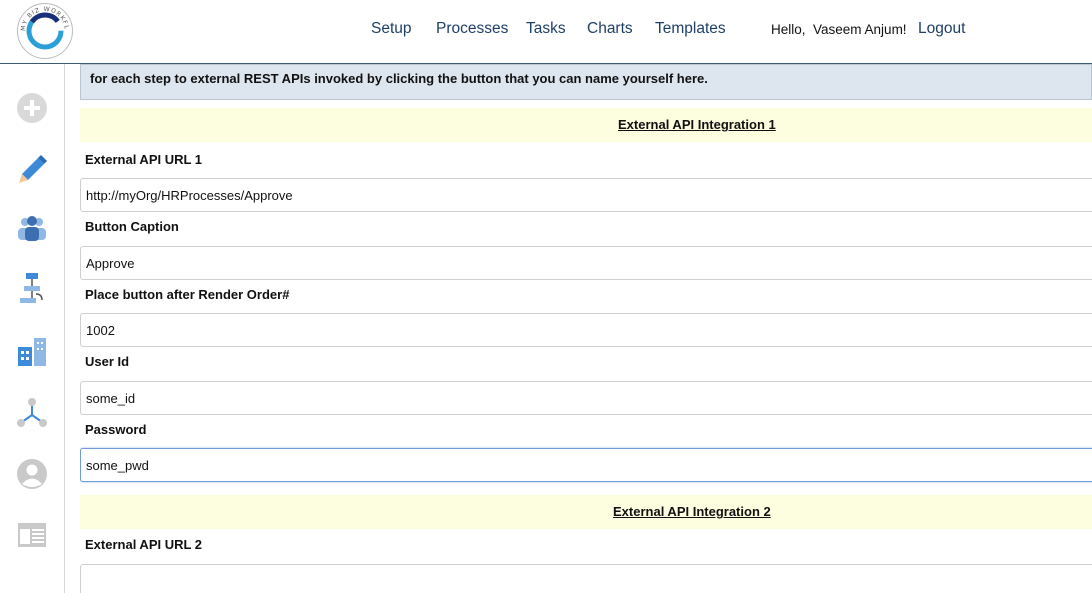 The image size is (1092, 593). What do you see at coordinates (32, 168) in the screenshot?
I see `pencil-icon` at bounding box center [32, 168].